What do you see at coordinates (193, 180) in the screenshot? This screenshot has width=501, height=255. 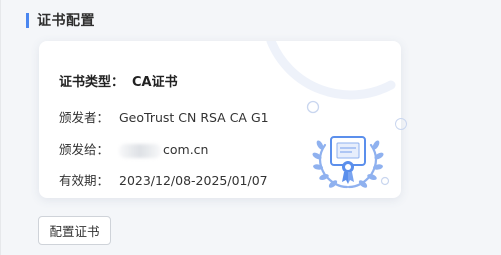 I see `validity-value: 2023/12/08-2025/01/07` at bounding box center [193, 180].